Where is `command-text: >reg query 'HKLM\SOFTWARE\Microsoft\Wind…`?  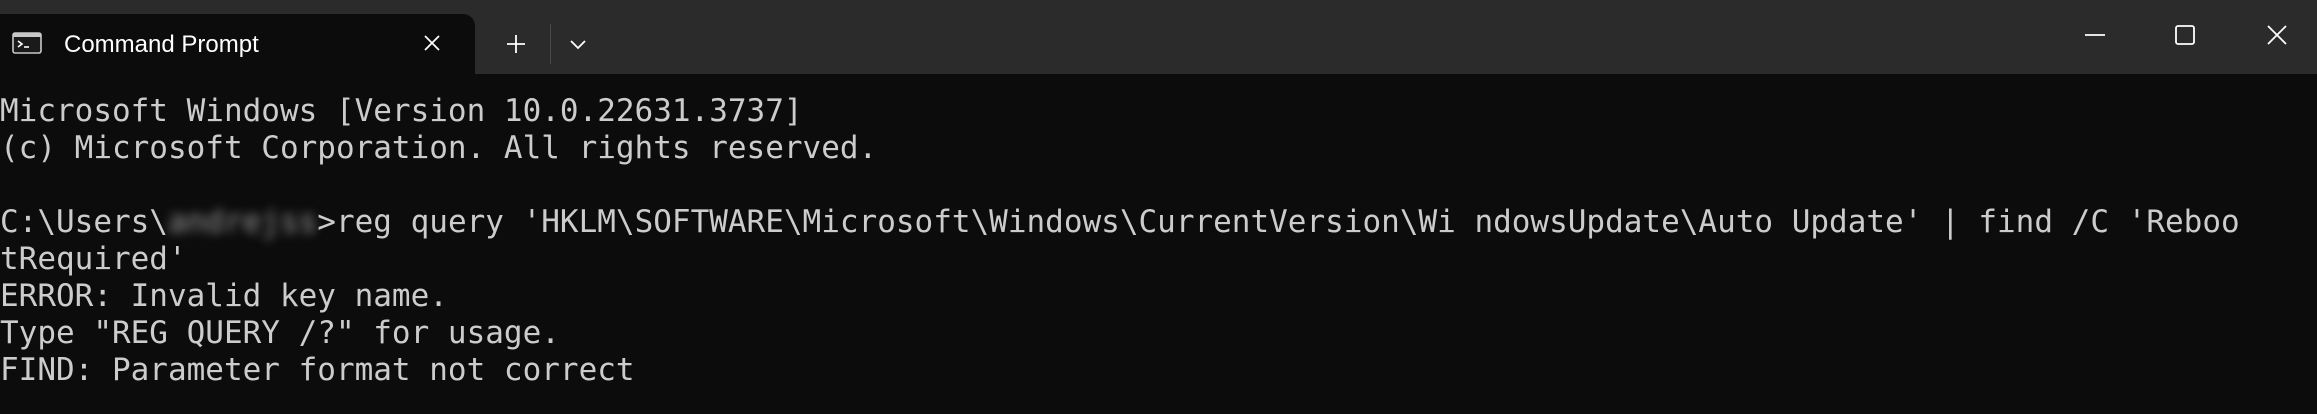 command-text: >reg query 'HKLM\SOFTWARE\Microsoft\Wind… is located at coordinates (1278, 222).